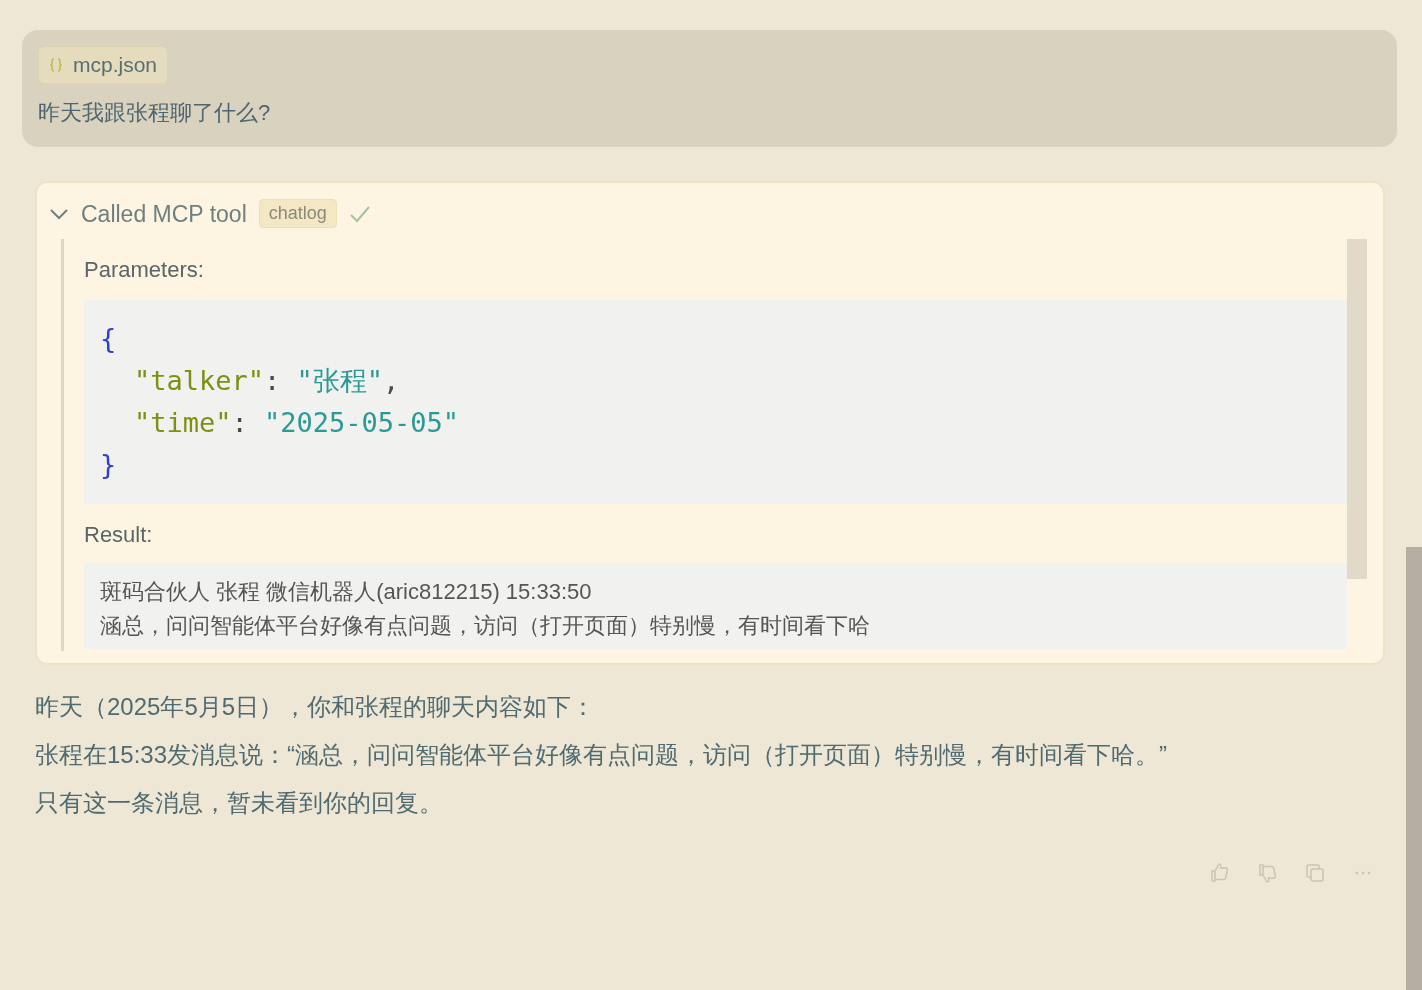  Describe the element at coordinates (346, 592) in the screenshot. I see `result-line: 斑码合伙人 张程 微信机器人(aric812215) 15:33:50` at that location.